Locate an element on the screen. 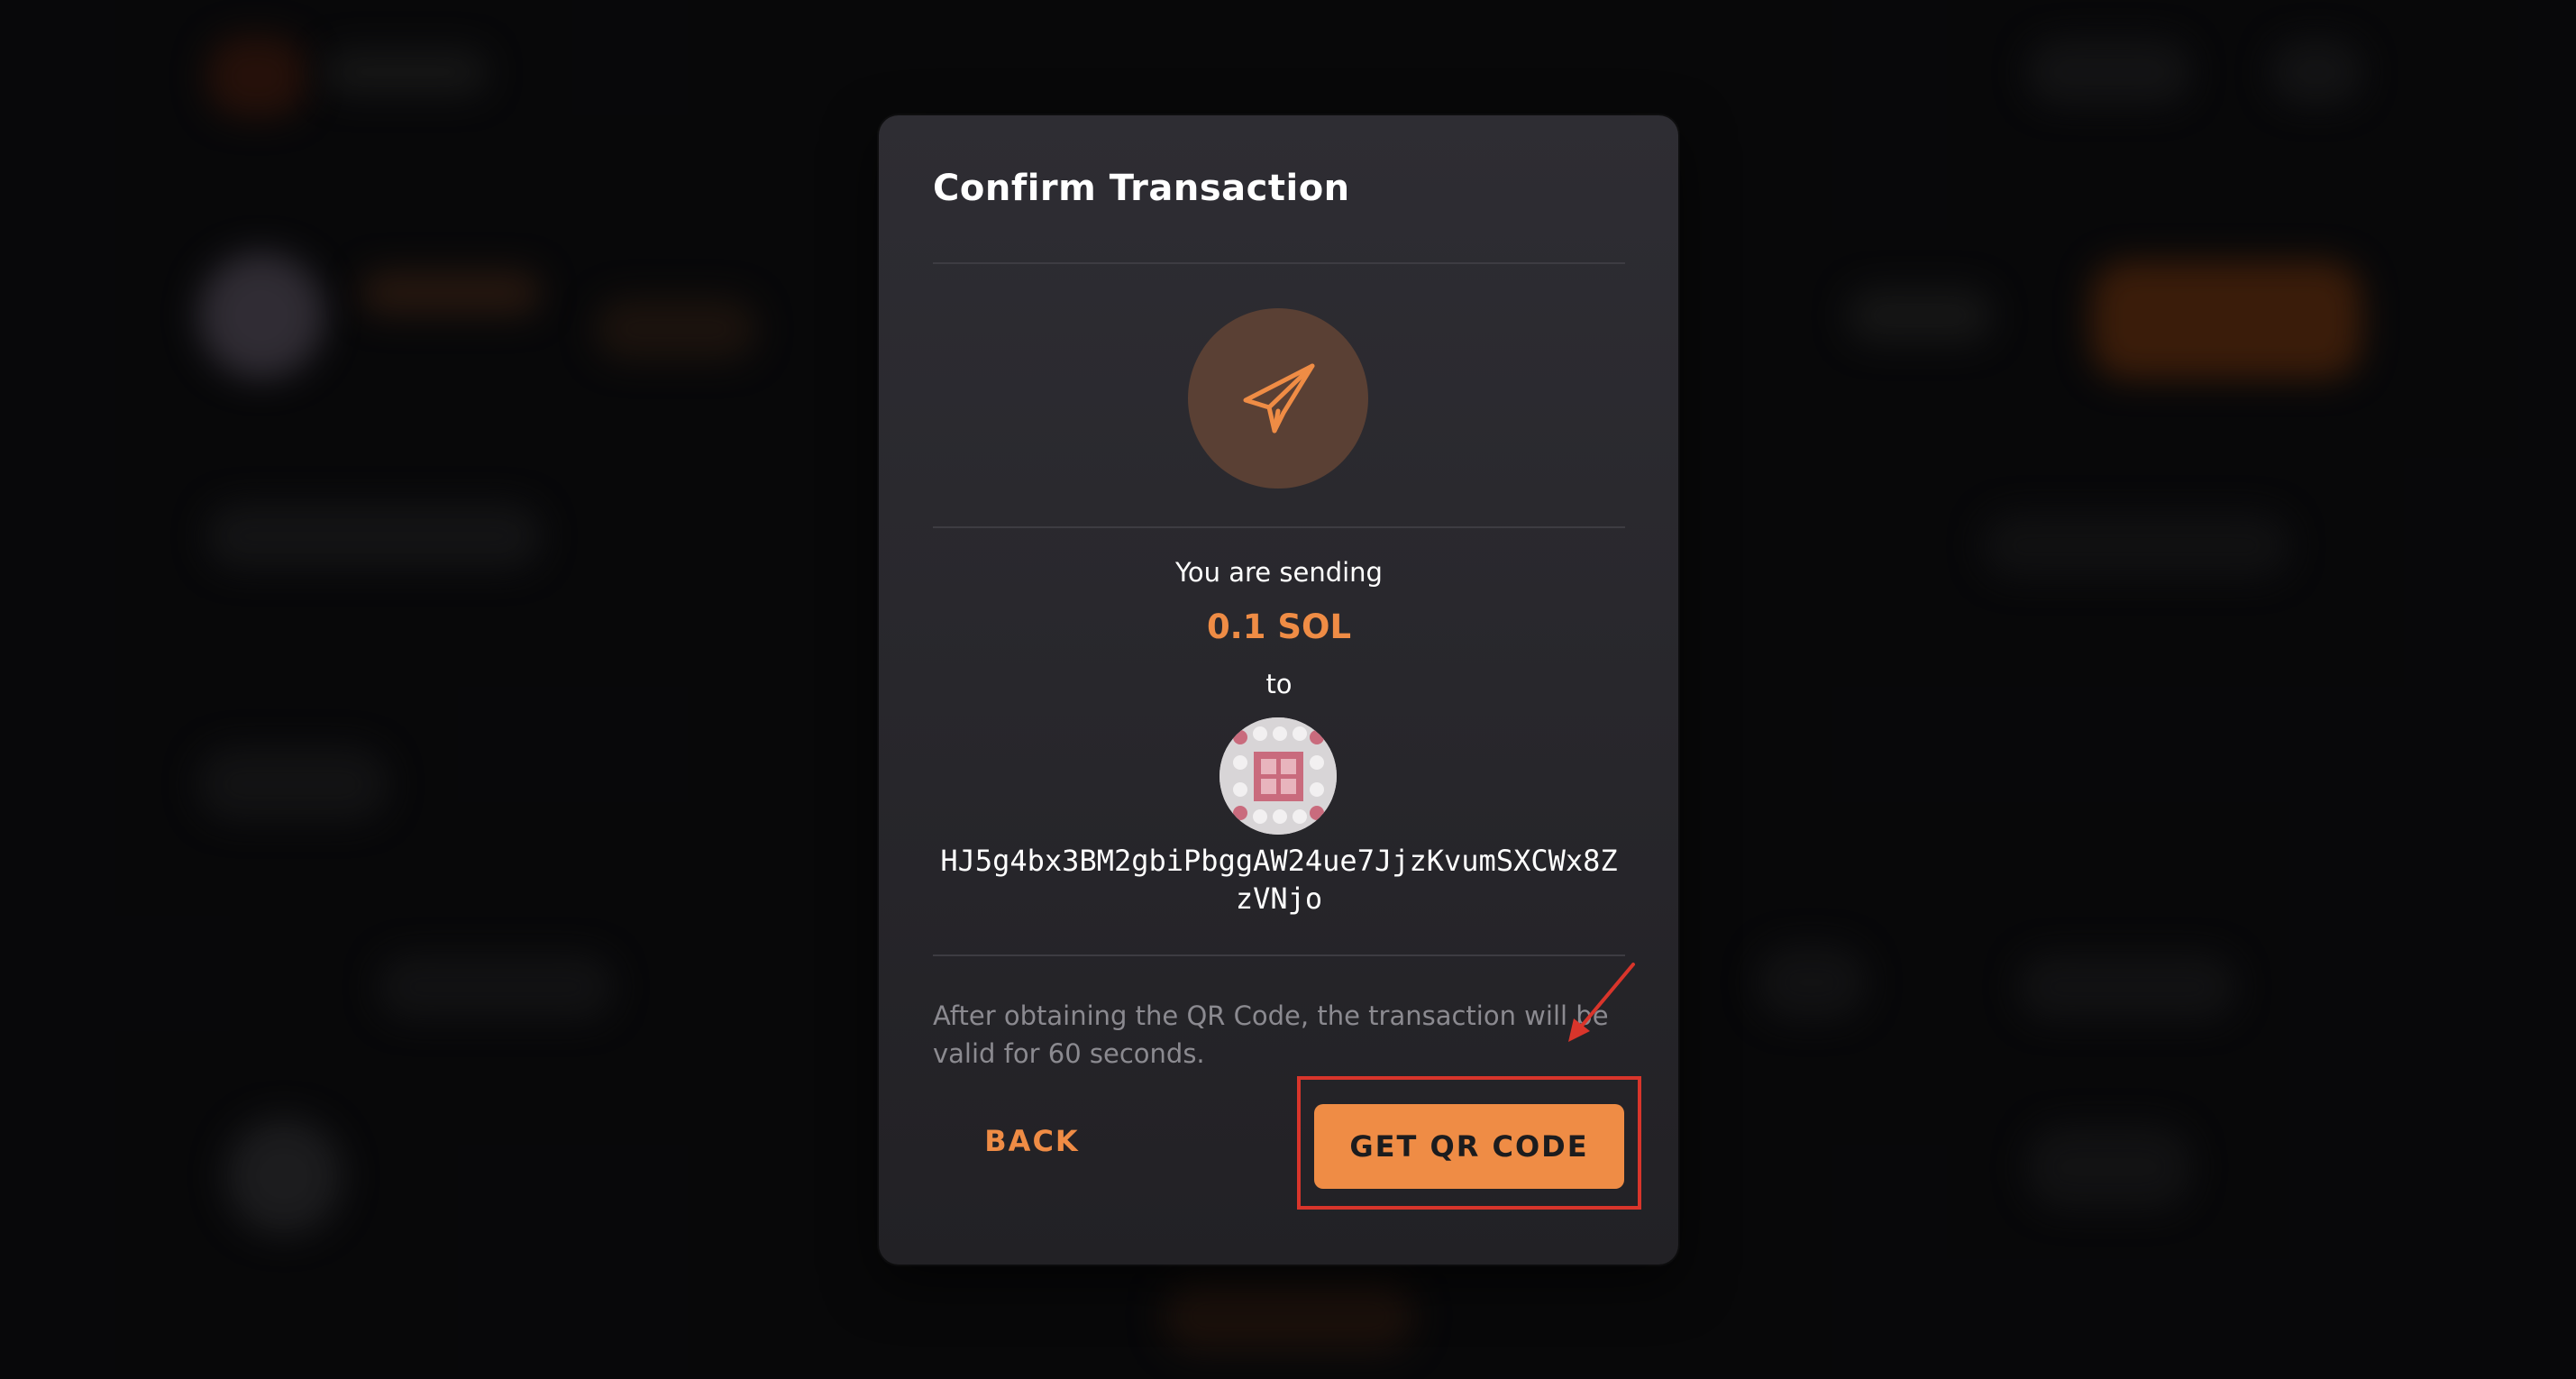  sending-label: You are sending is located at coordinates (1279, 572).